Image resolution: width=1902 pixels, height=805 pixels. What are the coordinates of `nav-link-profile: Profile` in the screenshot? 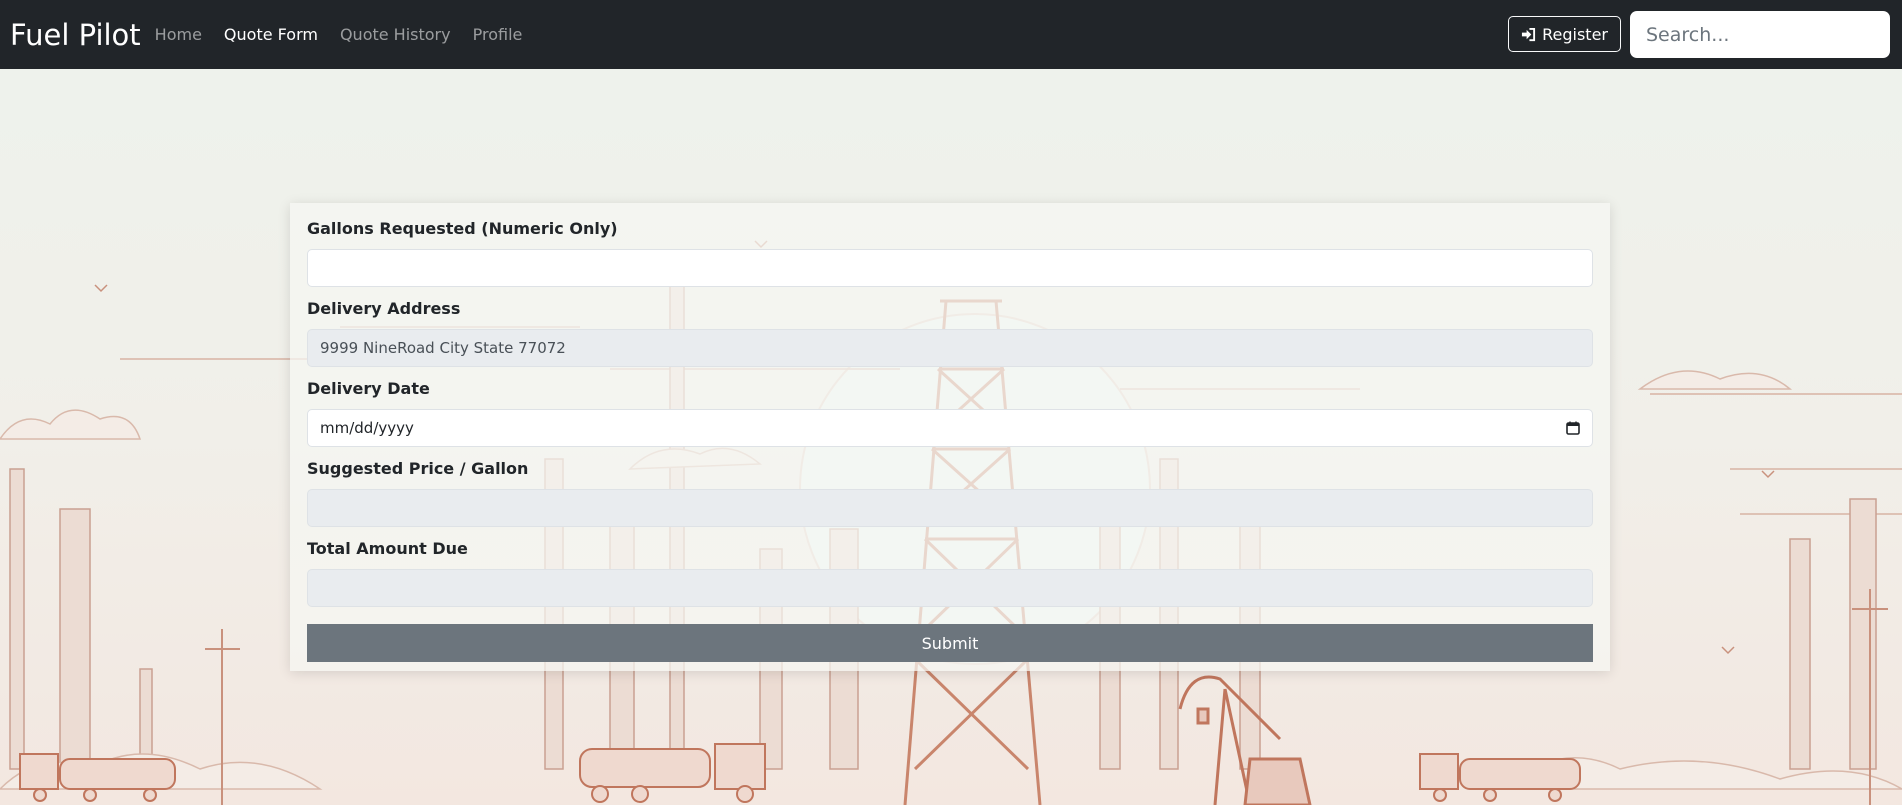 It's located at (498, 34).